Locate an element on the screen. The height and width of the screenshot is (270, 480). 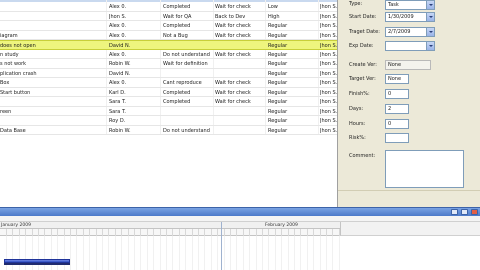
risk-input is located at coordinates (397, 138).